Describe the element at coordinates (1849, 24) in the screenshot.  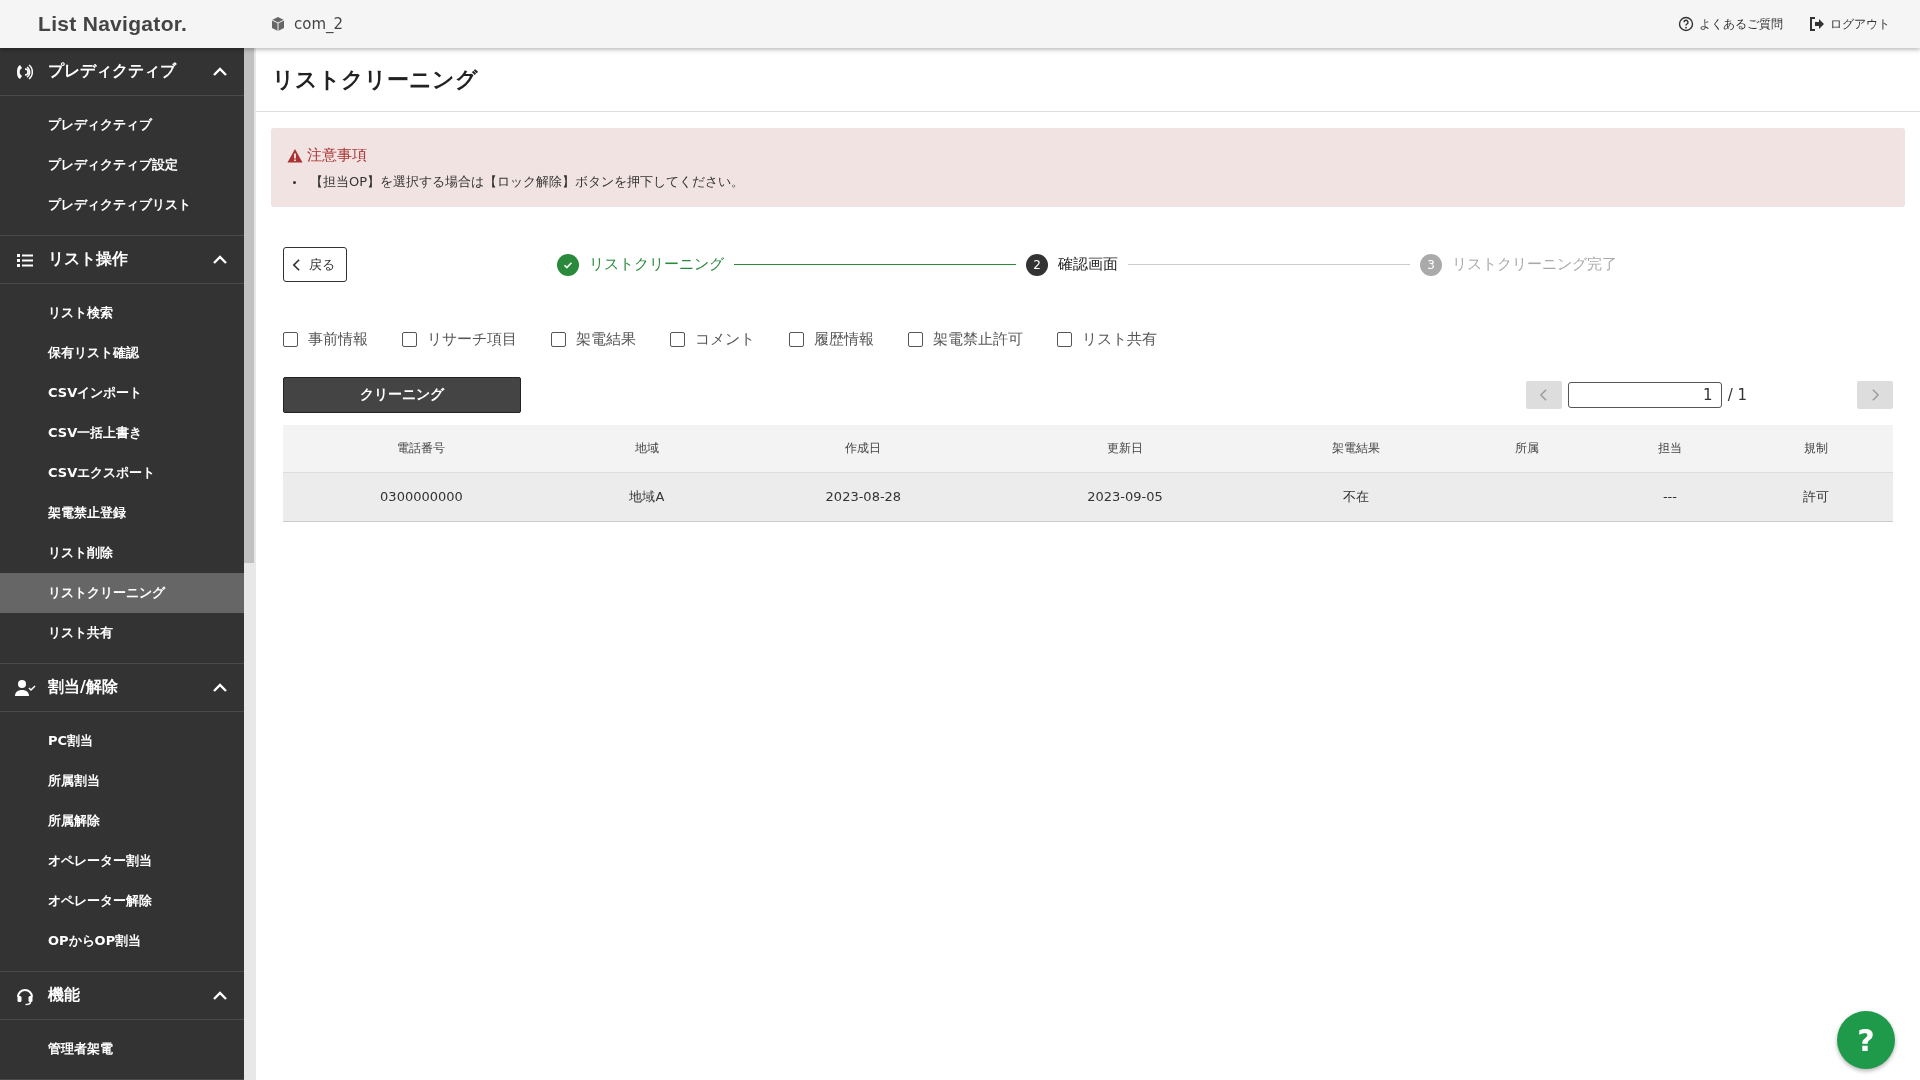
I see `header-link: ログアウト` at that location.